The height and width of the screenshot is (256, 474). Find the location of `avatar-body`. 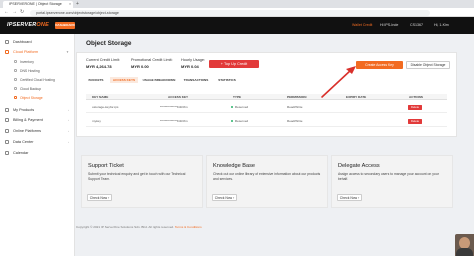

avatar-body is located at coordinates (464, 252).